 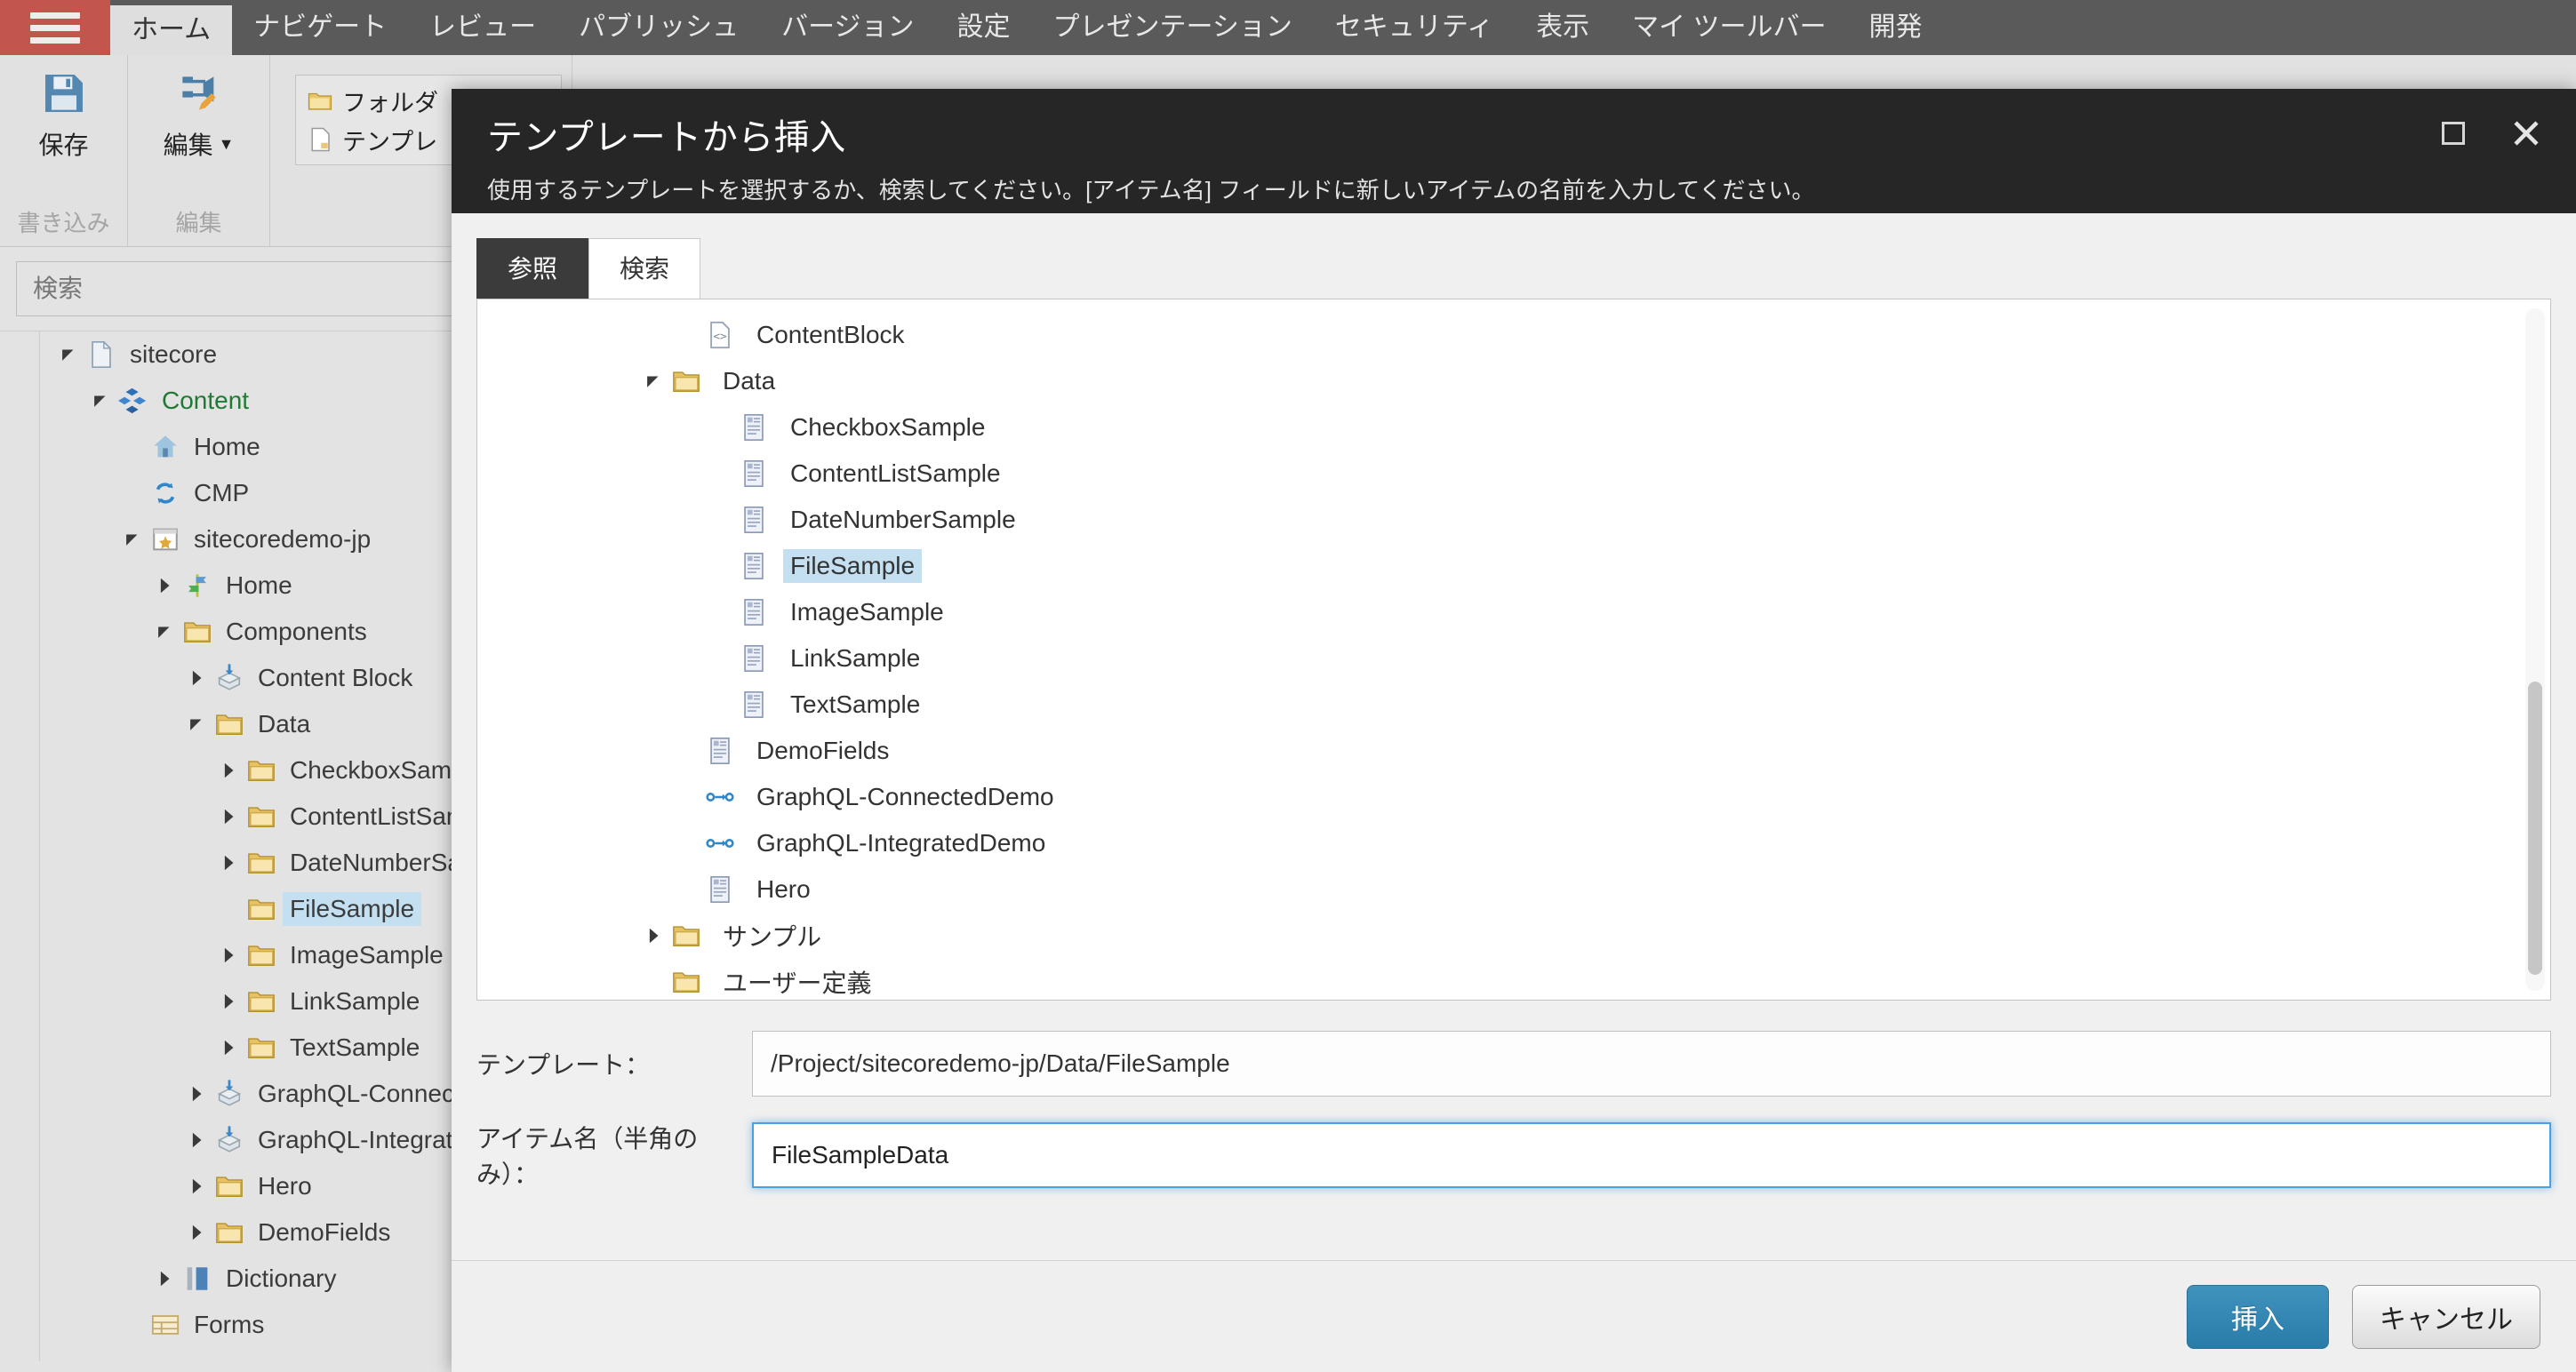 I want to click on ribbon-tab-6: プレゼンテーション, so click(x=1173, y=28).